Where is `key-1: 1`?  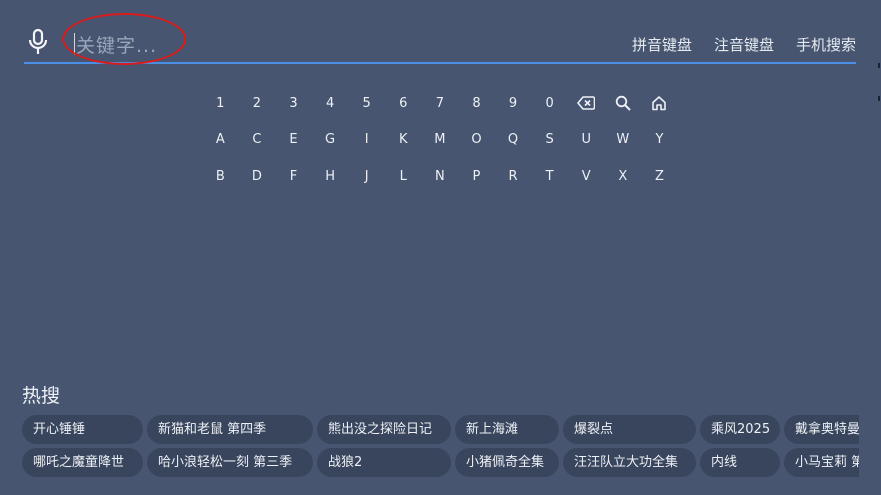
key-1: 1 is located at coordinates (220, 103).